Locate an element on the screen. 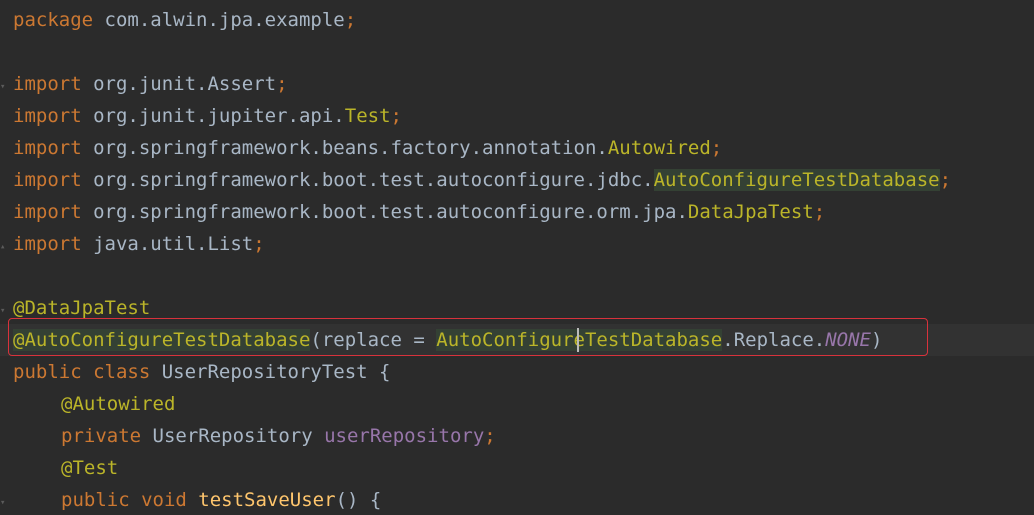  code-line-annotation: @Test is located at coordinates (89, 468).